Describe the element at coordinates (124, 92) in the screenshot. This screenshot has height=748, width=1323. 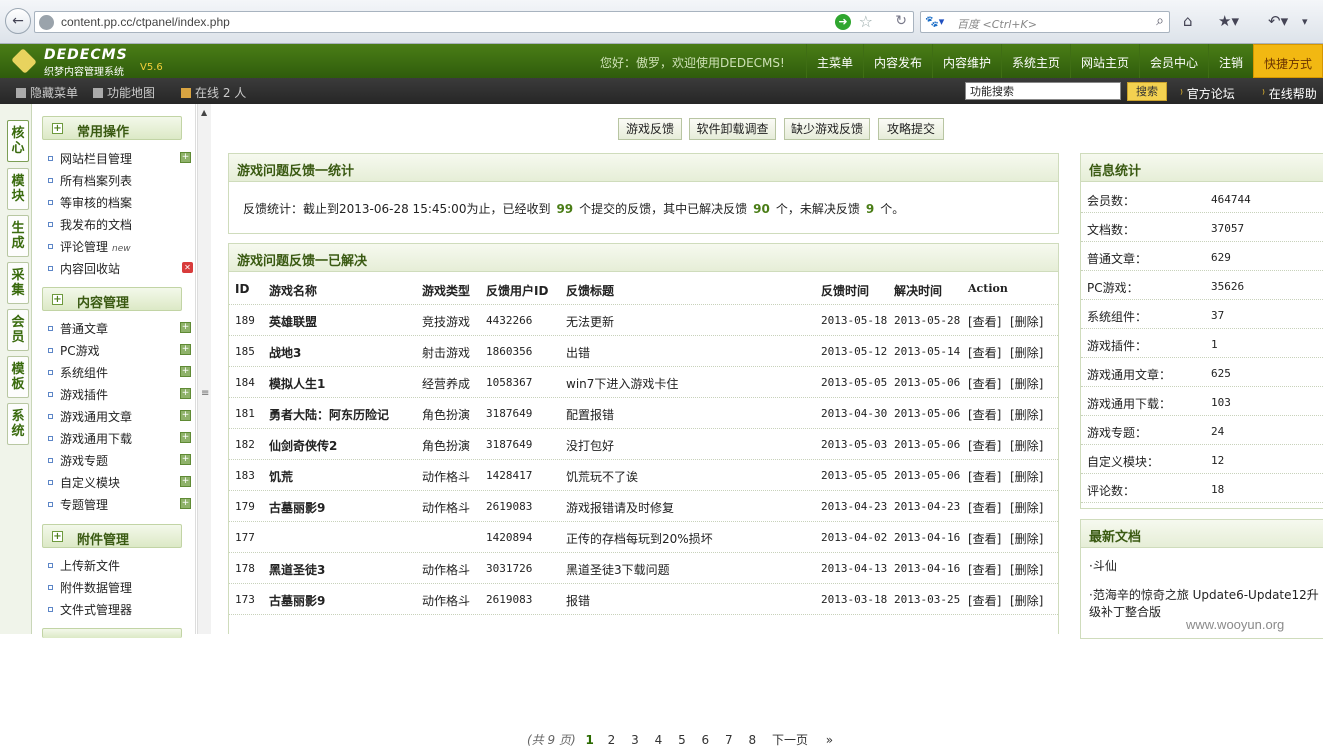
I see `site-map-link: 功能地图` at that location.